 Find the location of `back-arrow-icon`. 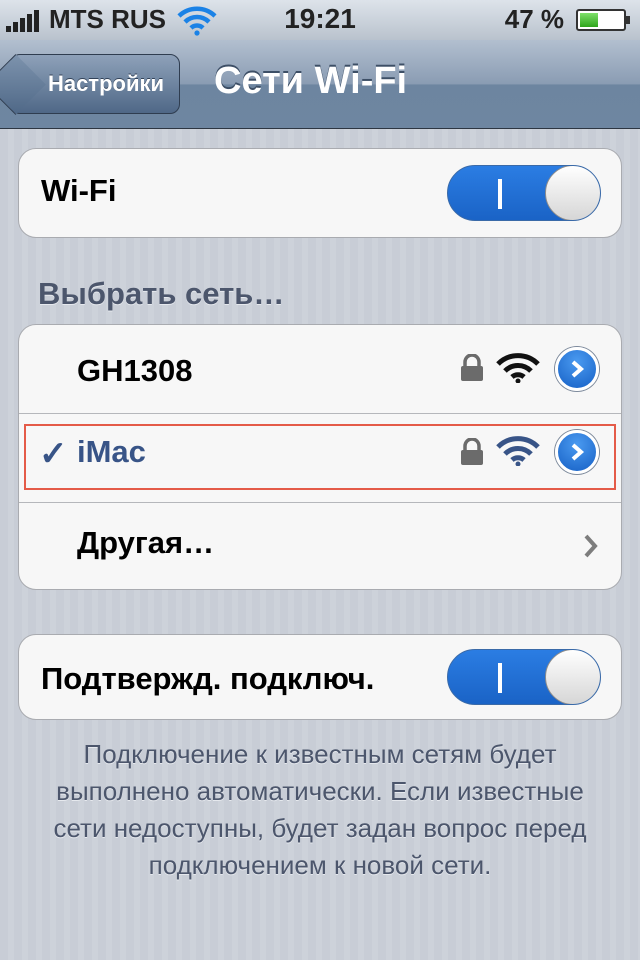

back-arrow-icon is located at coordinates (23, 84).